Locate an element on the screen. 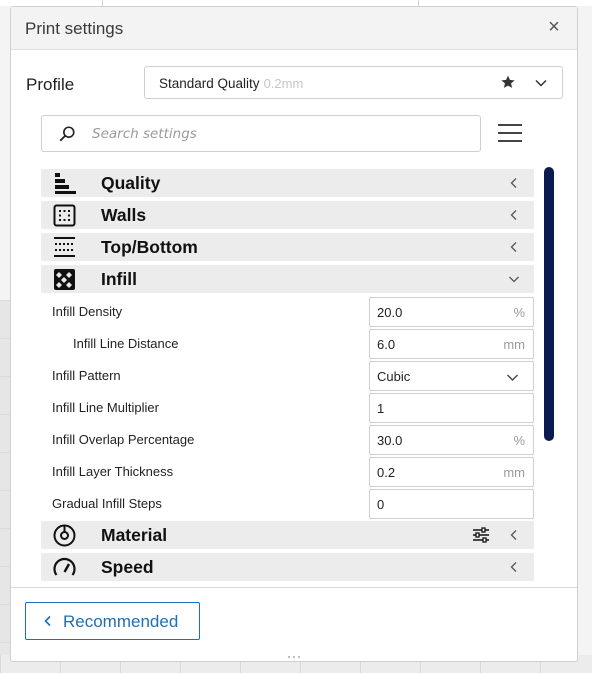 This screenshot has width=592, height=673. top-bottom-icon is located at coordinates (64, 247).